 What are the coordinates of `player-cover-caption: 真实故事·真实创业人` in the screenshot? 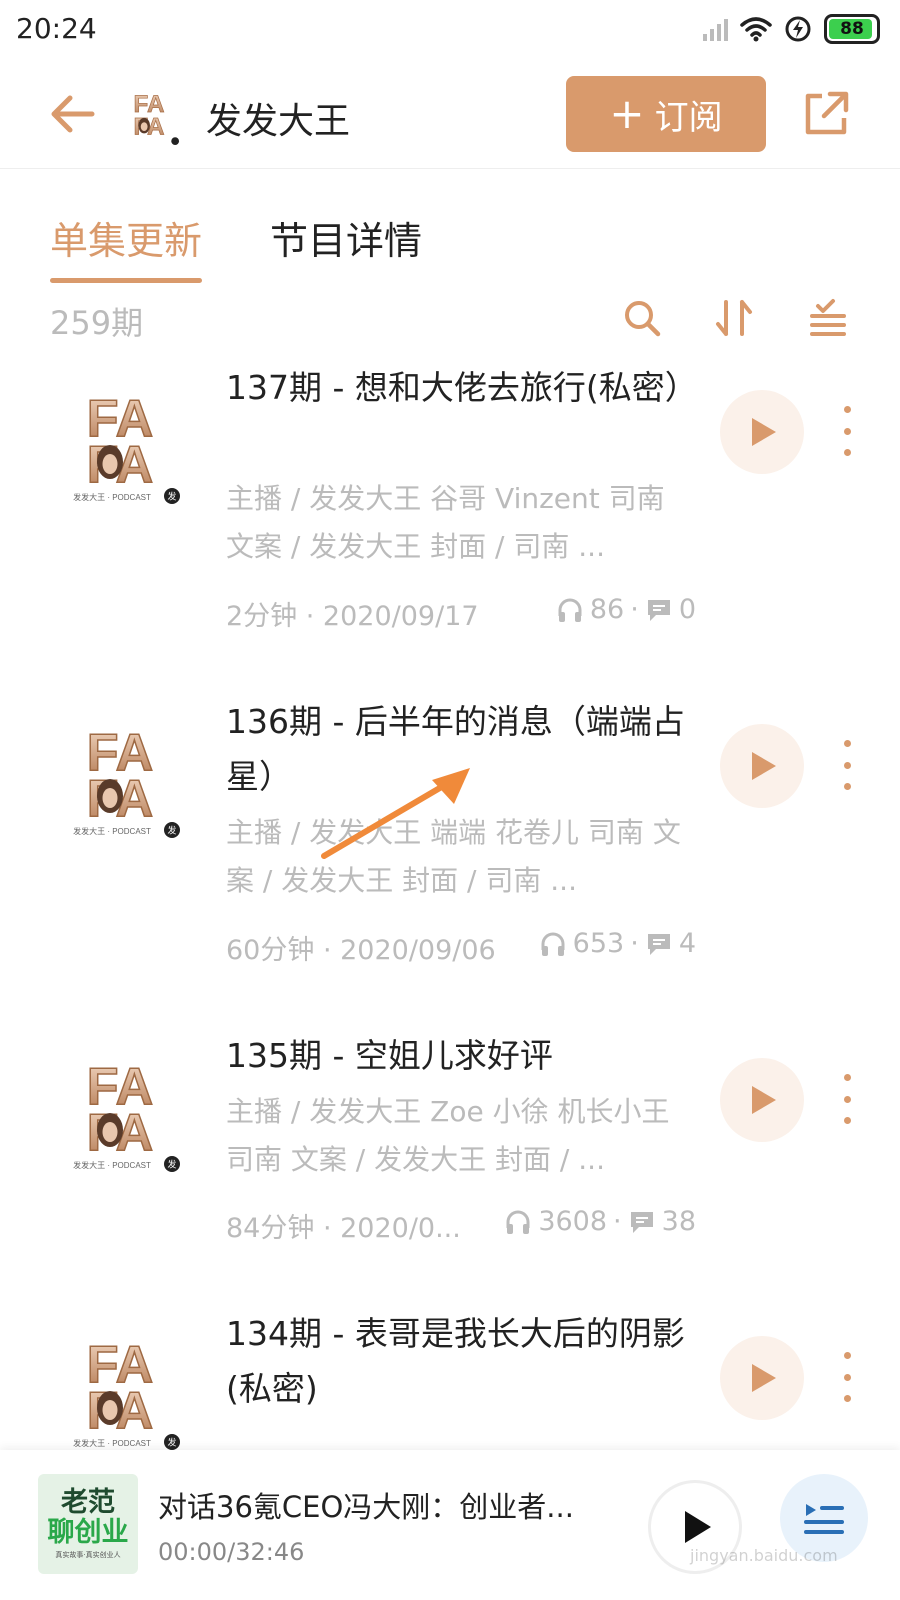 It's located at (88, 1555).